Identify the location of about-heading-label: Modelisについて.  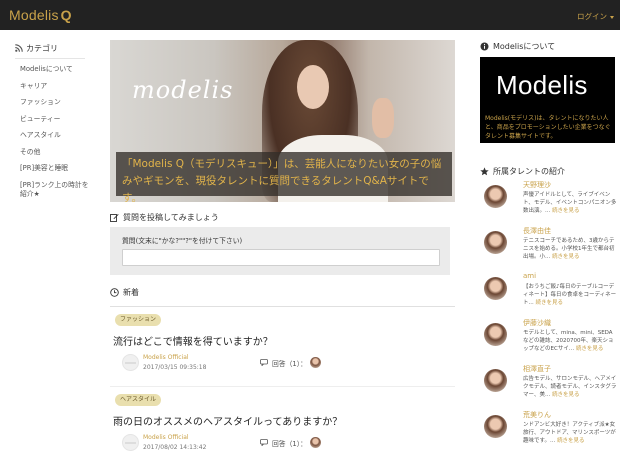
(524, 46).